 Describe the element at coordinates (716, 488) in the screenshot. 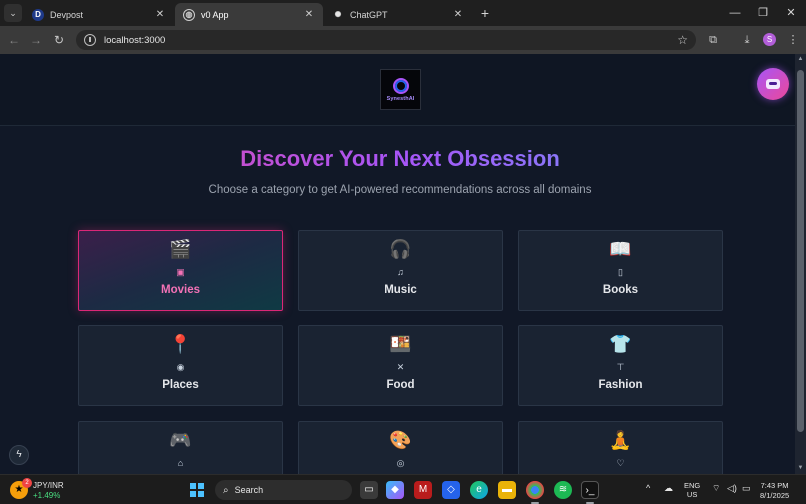

I see `wifi-icon: ⌔` at that location.